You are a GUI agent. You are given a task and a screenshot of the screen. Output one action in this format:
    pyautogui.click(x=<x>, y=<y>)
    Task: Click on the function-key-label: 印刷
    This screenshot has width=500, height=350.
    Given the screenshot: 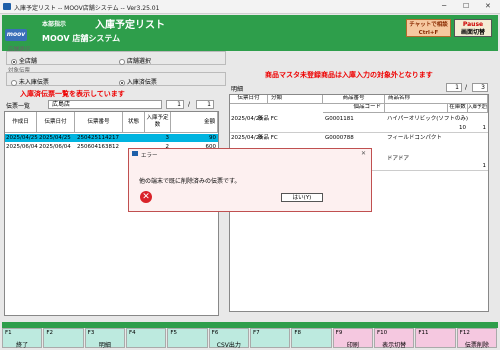 What is the action you would take?
    pyautogui.click(x=352, y=345)
    